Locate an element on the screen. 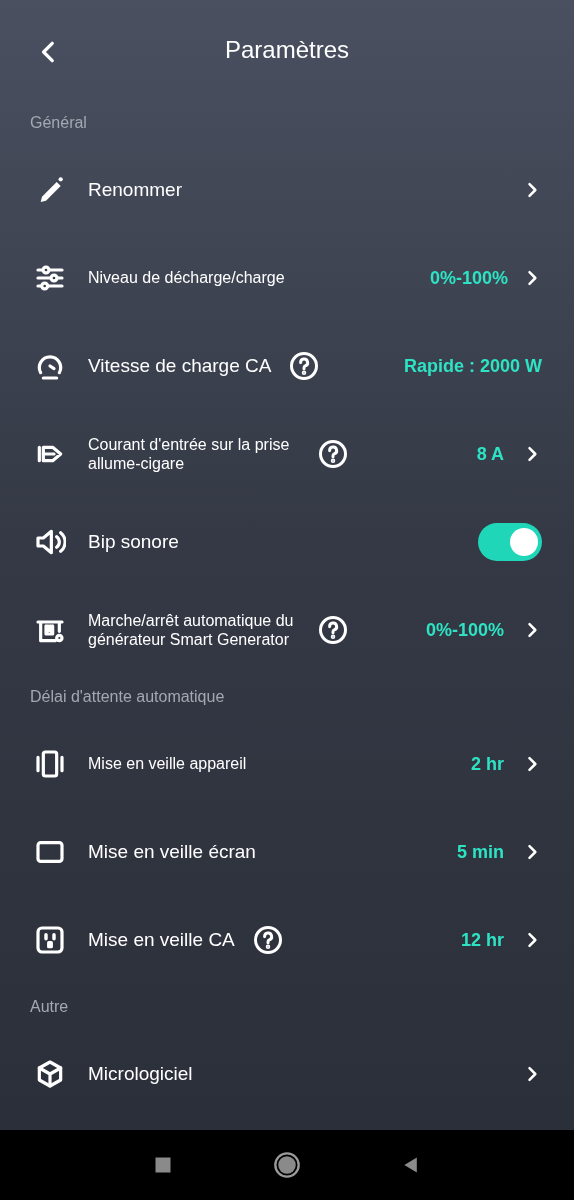 This screenshot has height=1200, width=574. settings-row: Marche/arrêt automatique du générateur Smart Generator 0%-100% is located at coordinates (287, 630).